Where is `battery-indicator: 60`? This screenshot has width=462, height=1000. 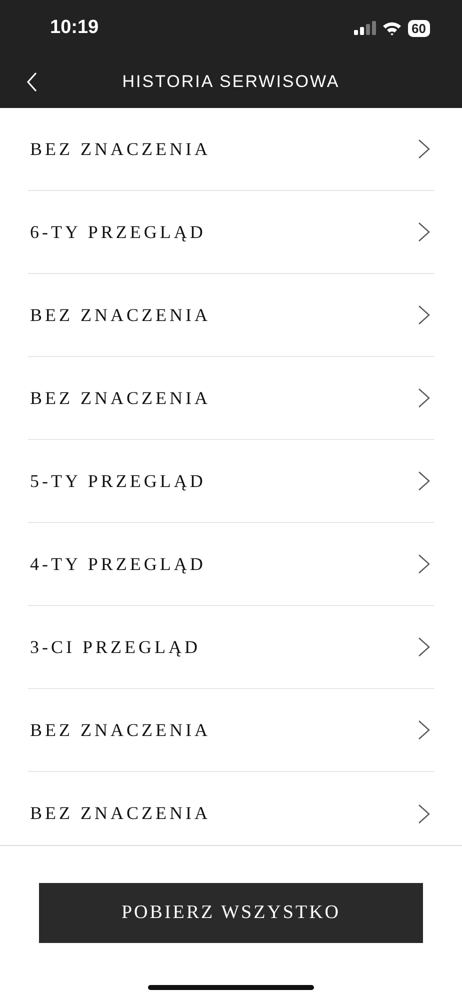 battery-indicator: 60 is located at coordinates (419, 28).